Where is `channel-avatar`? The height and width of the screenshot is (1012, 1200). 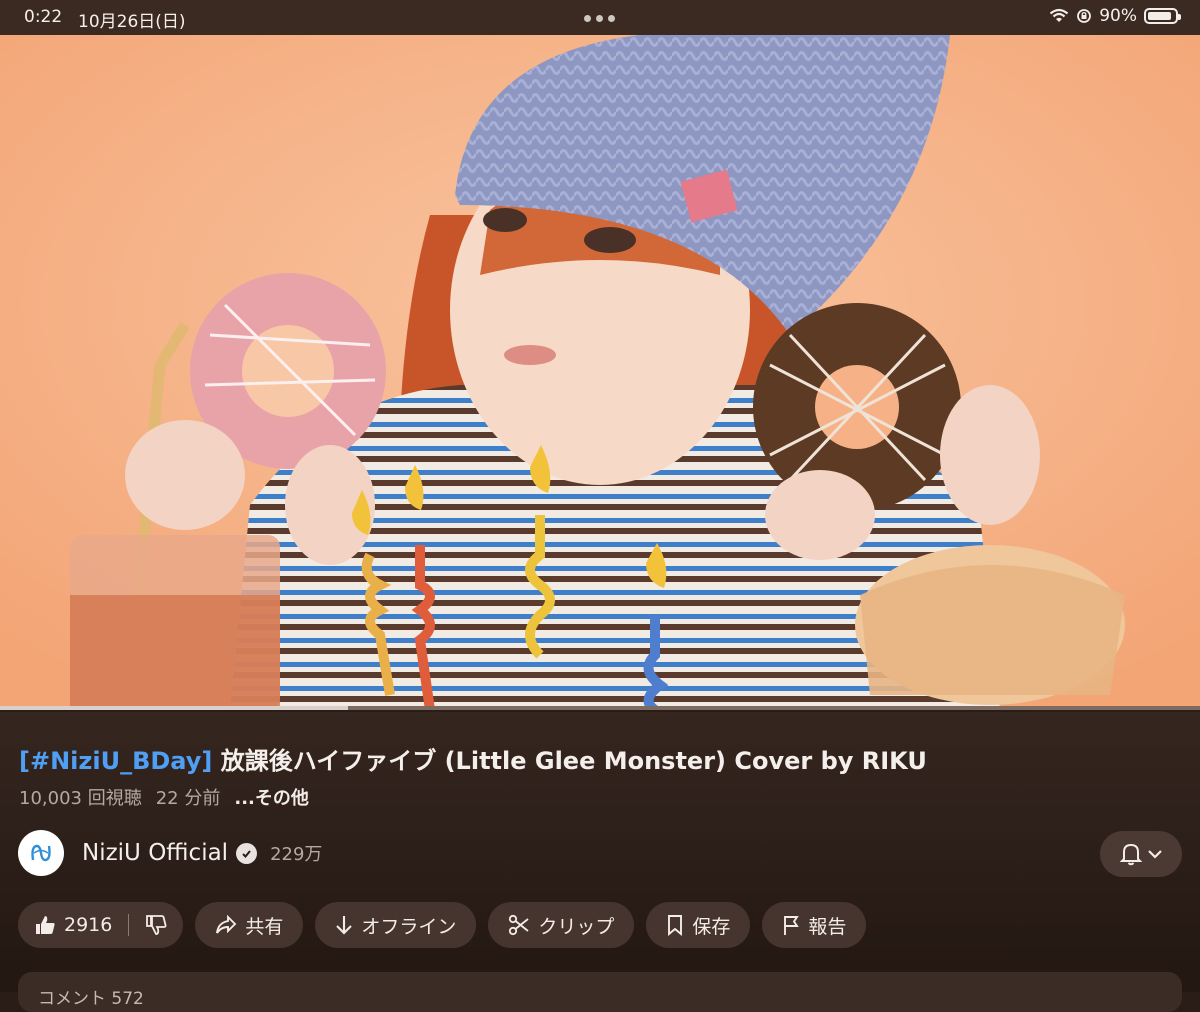
channel-avatar is located at coordinates (41, 853).